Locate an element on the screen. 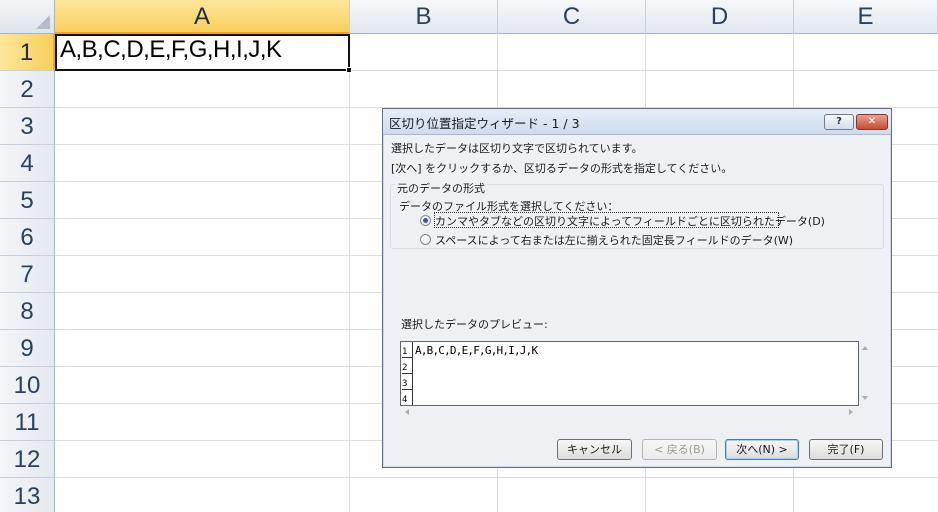  row-header-4: 4 is located at coordinates (27, 163).